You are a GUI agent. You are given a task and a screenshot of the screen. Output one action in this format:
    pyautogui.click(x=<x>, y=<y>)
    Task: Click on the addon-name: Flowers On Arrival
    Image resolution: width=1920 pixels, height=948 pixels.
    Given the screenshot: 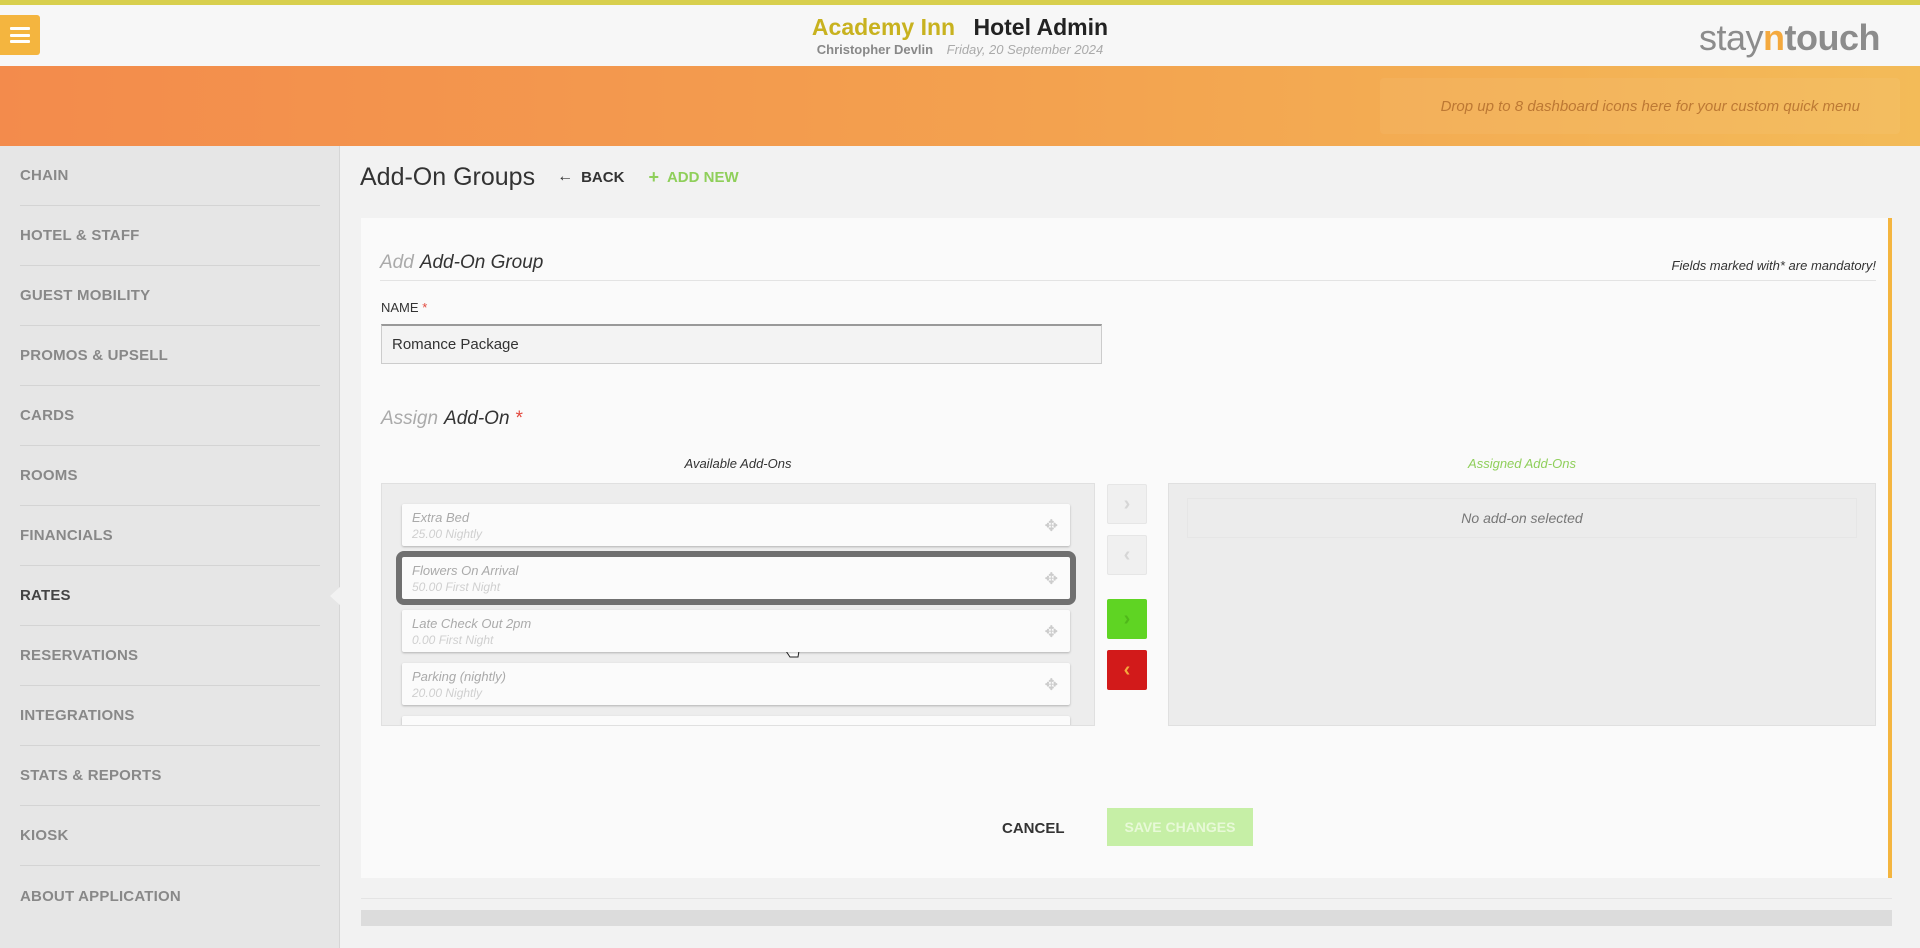 What is the action you would take?
    pyautogui.click(x=465, y=570)
    